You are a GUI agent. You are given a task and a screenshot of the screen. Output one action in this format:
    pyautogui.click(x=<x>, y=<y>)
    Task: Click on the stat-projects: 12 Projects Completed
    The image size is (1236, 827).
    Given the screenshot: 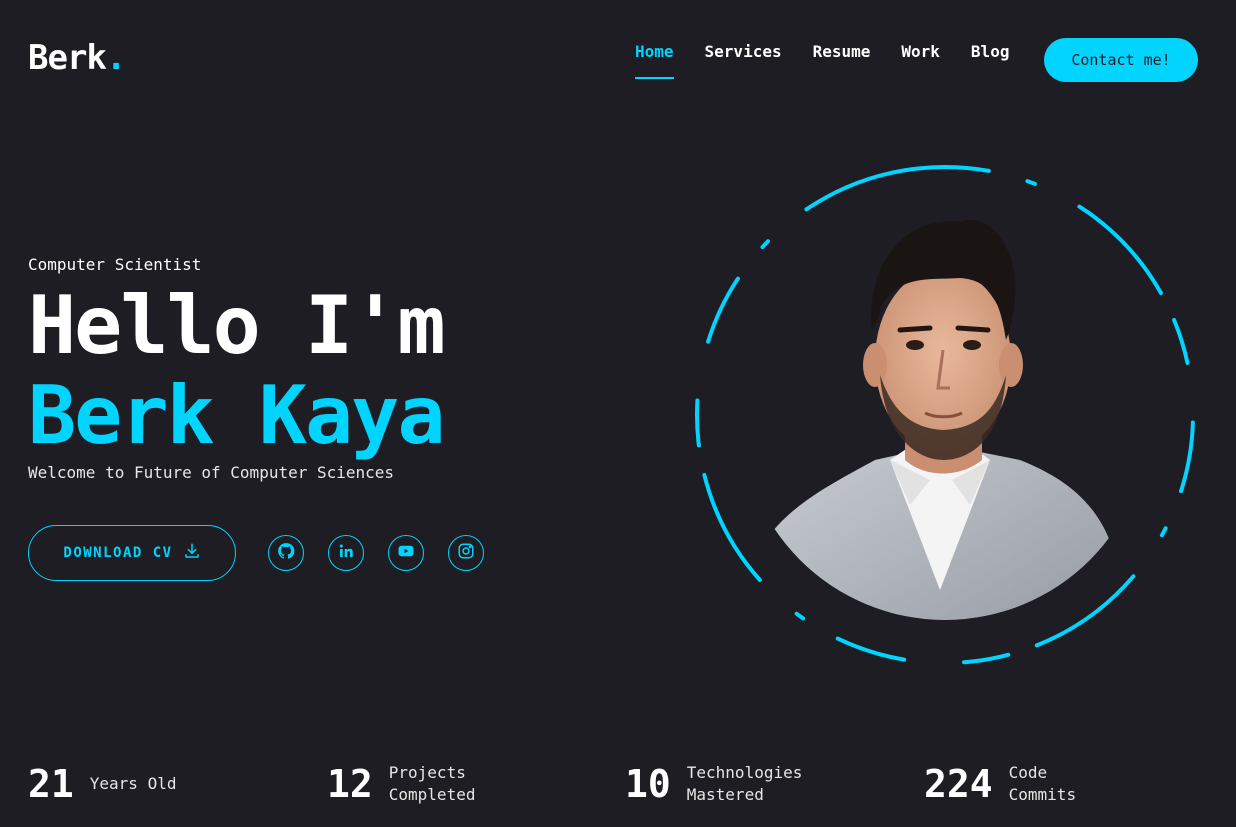 What is the action you would take?
    pyautogui.click(x=401, y=784)
    